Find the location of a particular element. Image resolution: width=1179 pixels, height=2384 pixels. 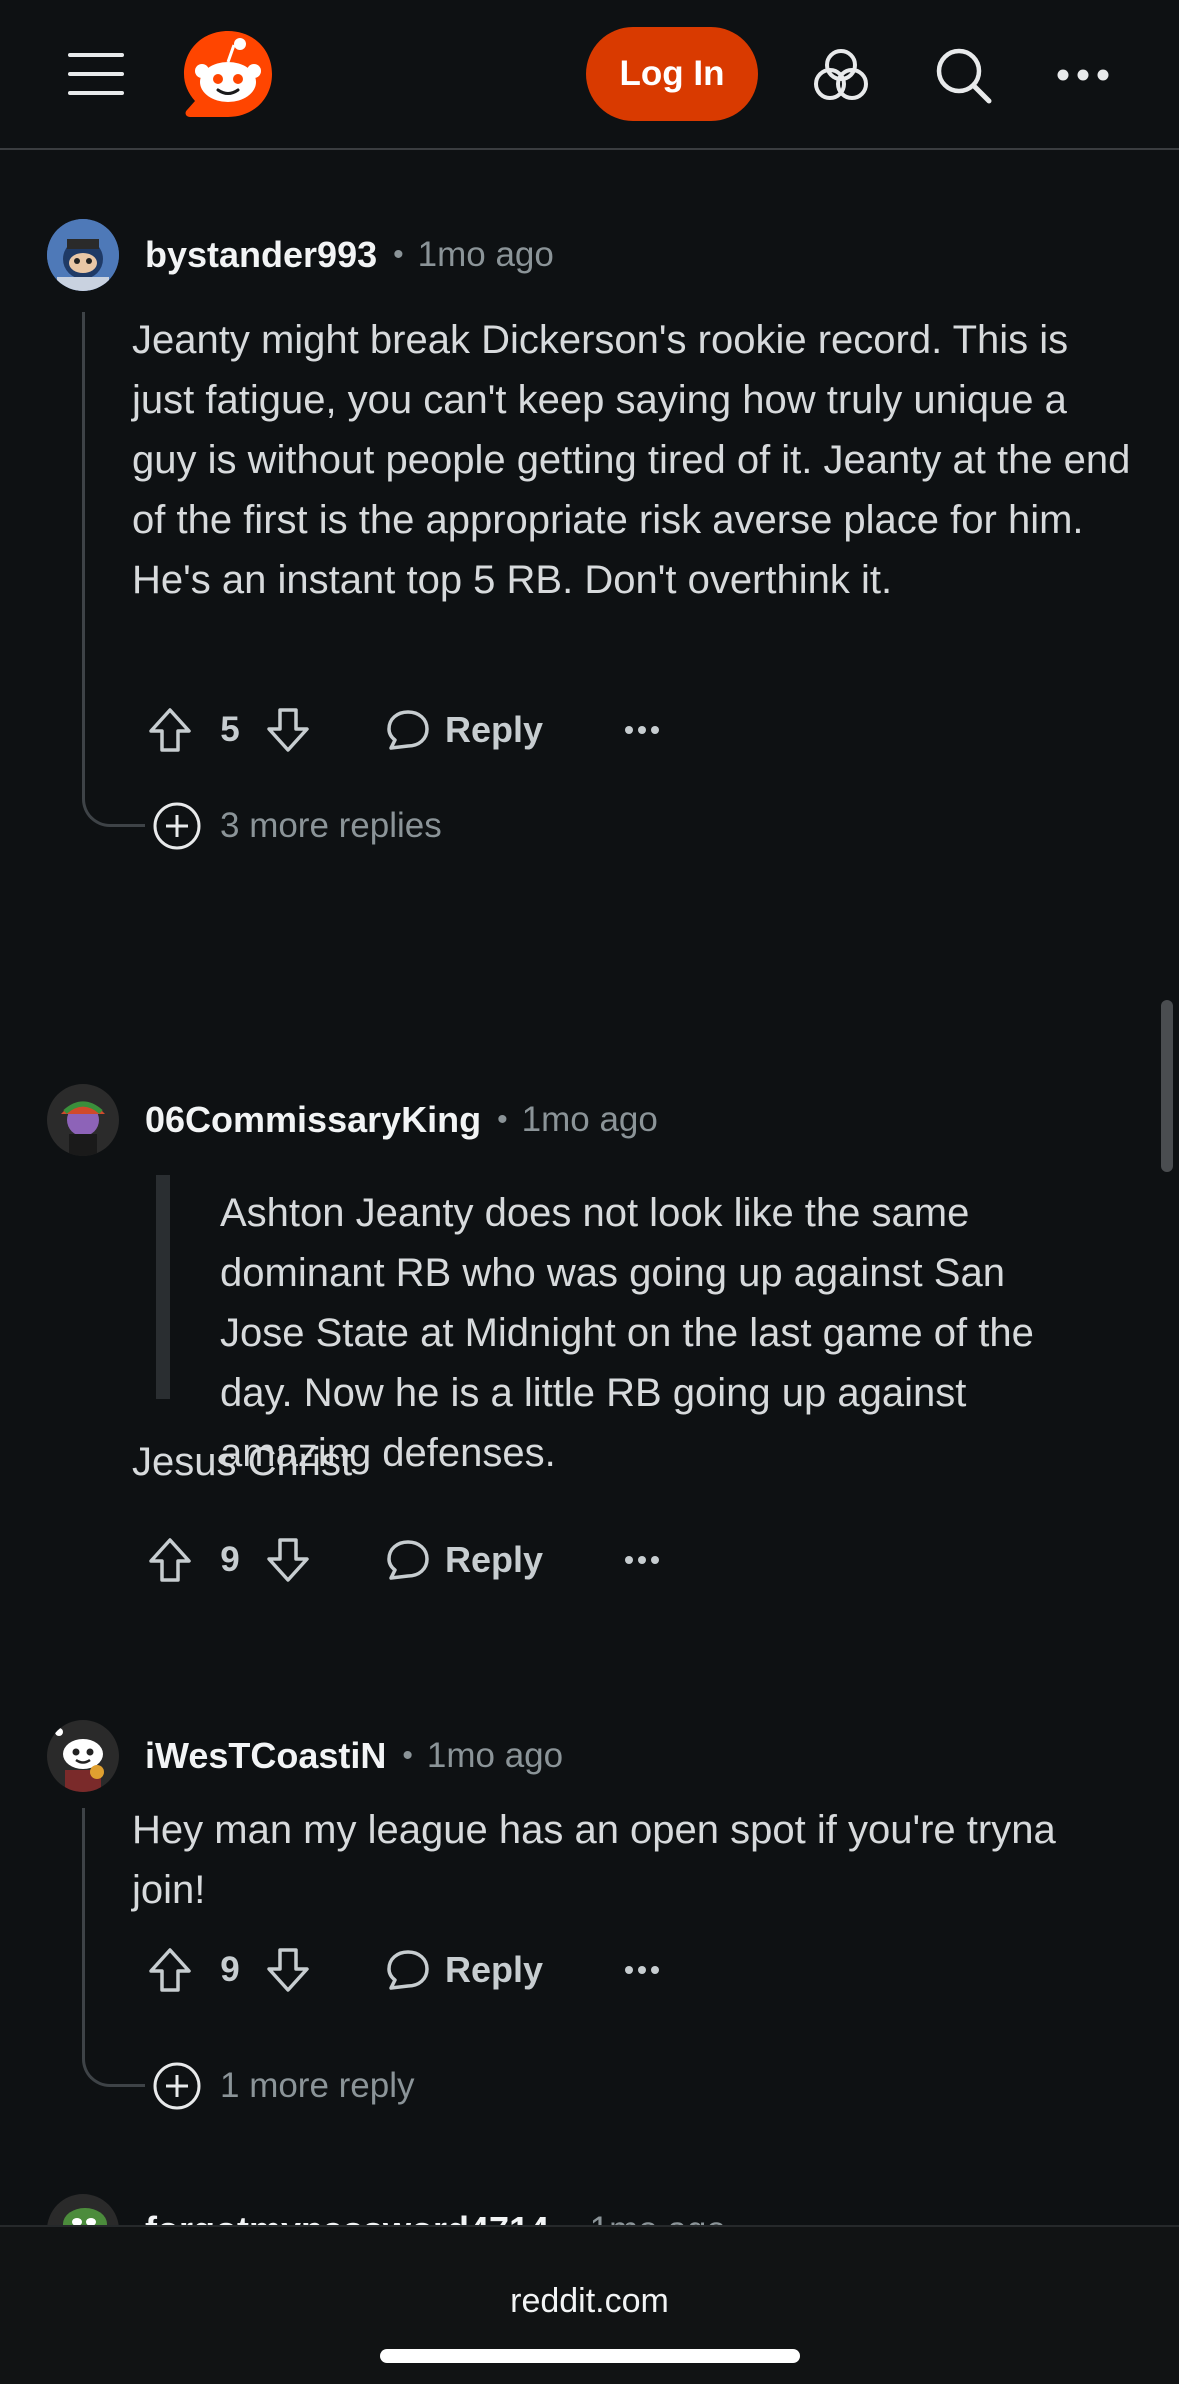

comment-meta: iWesTCoastiN • 1mo ago is located at coordinates (354, 1756).